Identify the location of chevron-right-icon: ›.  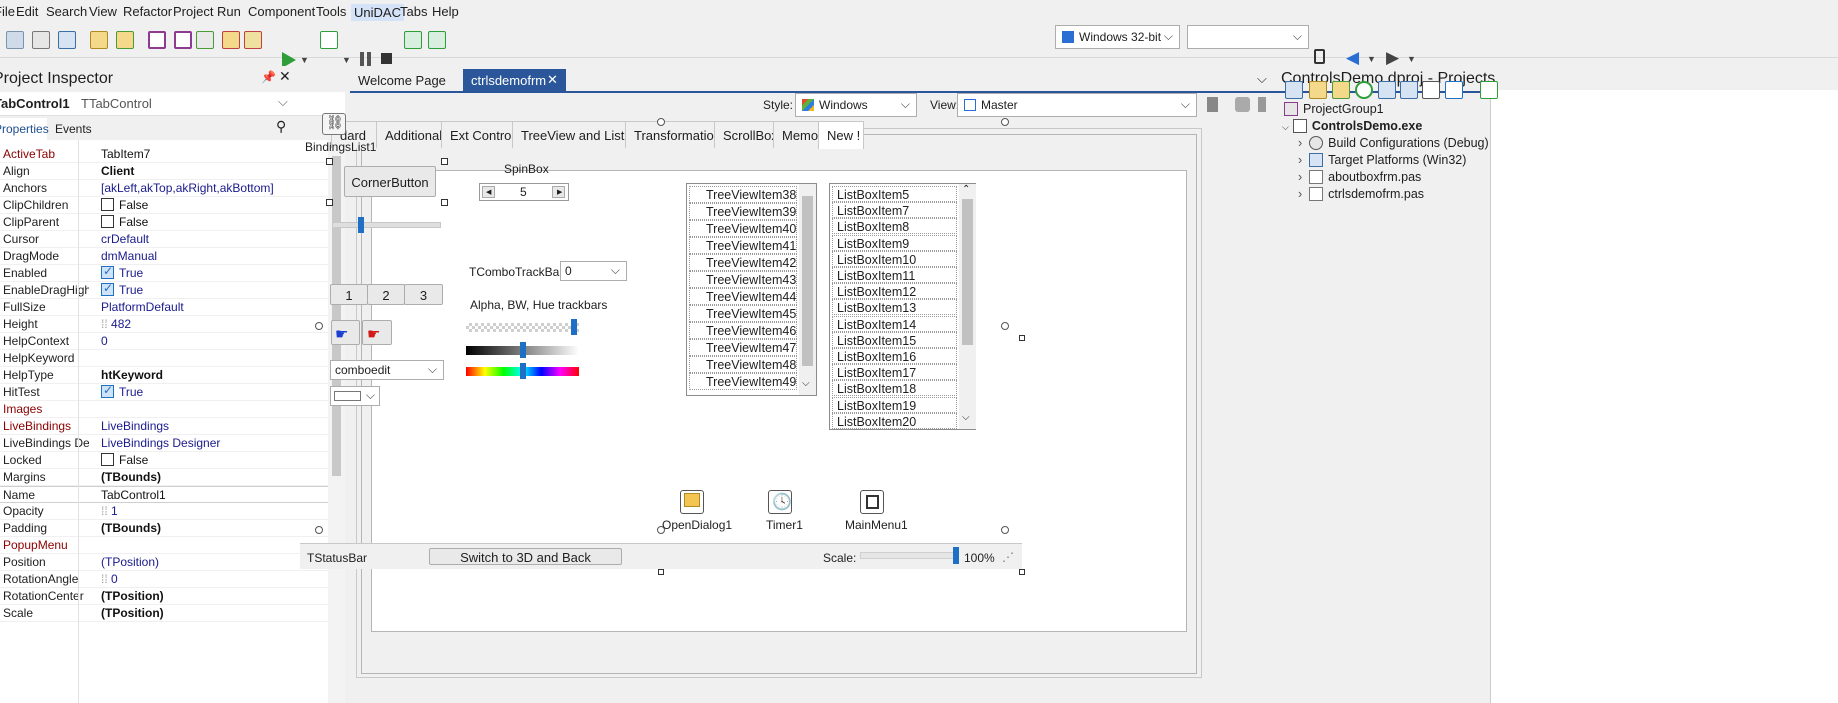
(1300, 143).